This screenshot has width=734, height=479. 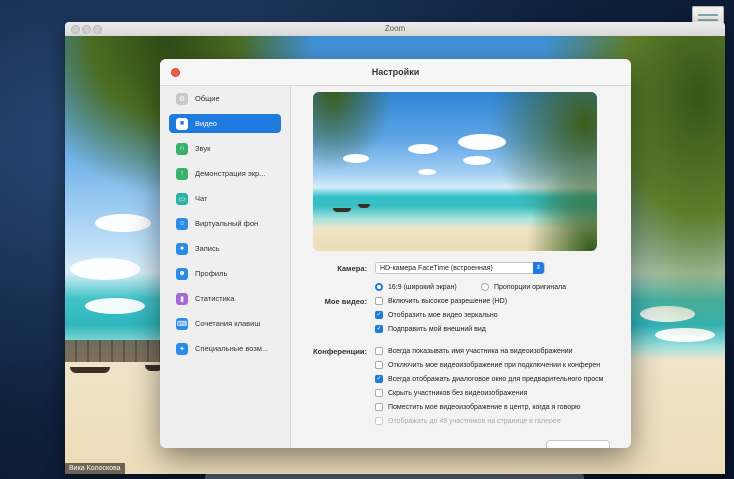 I want to click on sidebar-item-keyboard-shortcuts: ⌨ Сочетания клавиш, so click(x=225, y=323).